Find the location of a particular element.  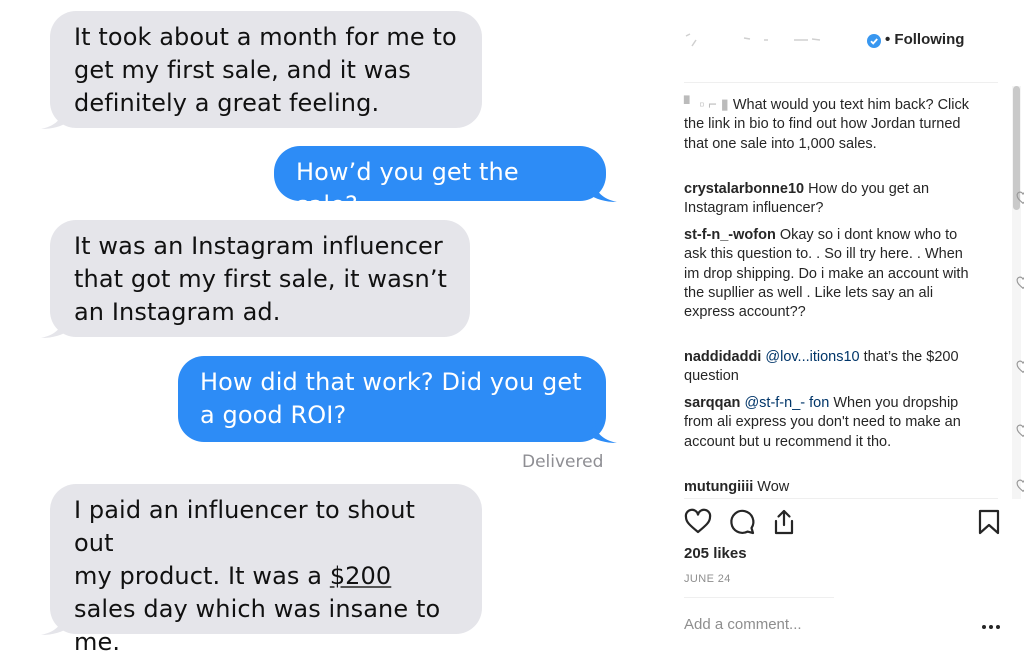

comment-username: crystalarbonne10 is located at coordinates (744, 189).